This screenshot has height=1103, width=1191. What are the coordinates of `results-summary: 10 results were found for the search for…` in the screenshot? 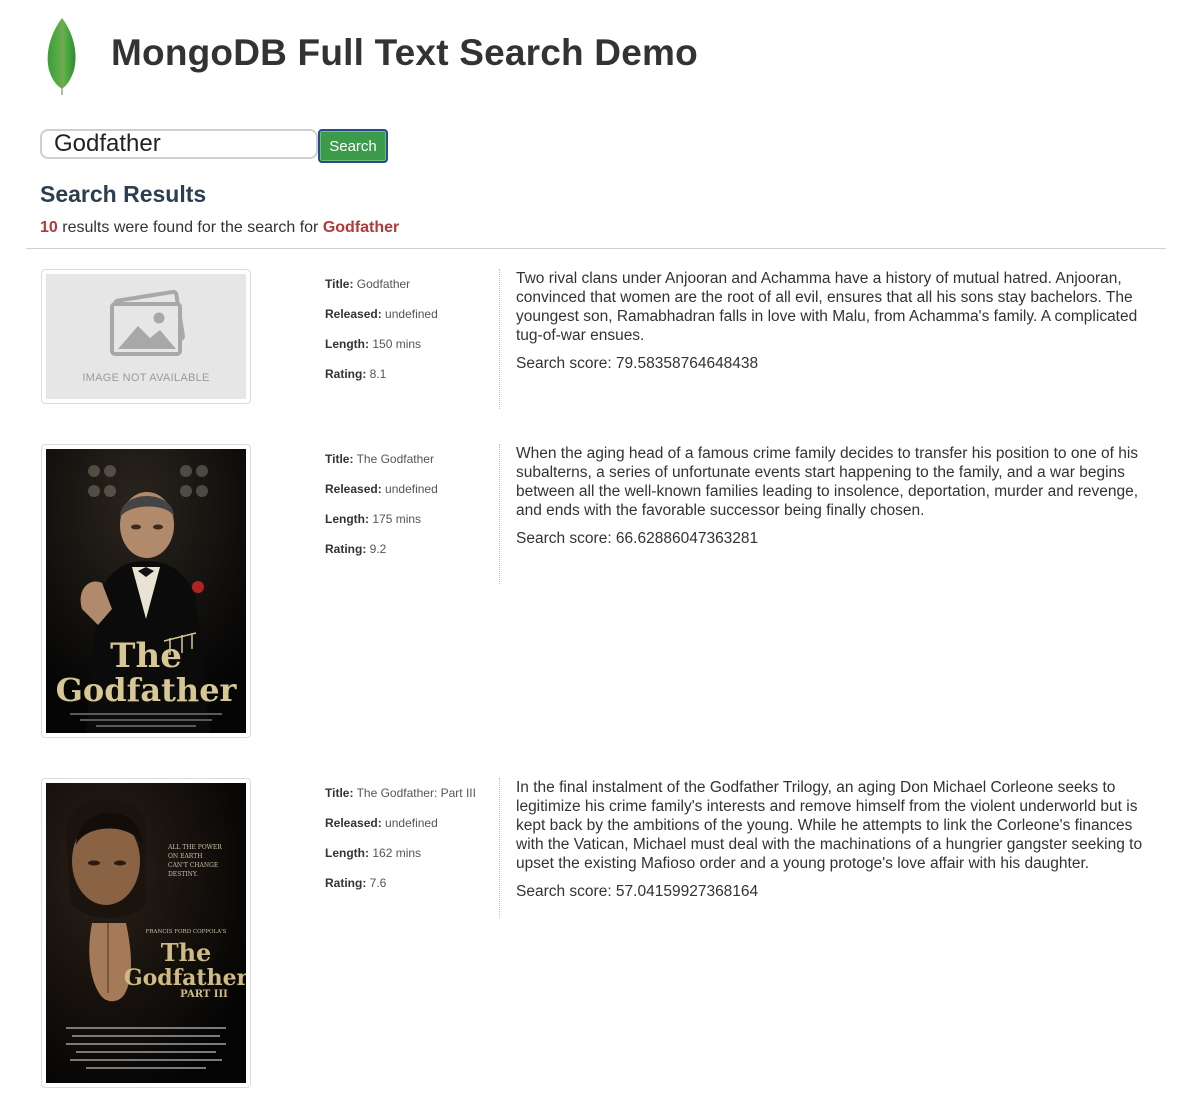 It's located at (219, 228).